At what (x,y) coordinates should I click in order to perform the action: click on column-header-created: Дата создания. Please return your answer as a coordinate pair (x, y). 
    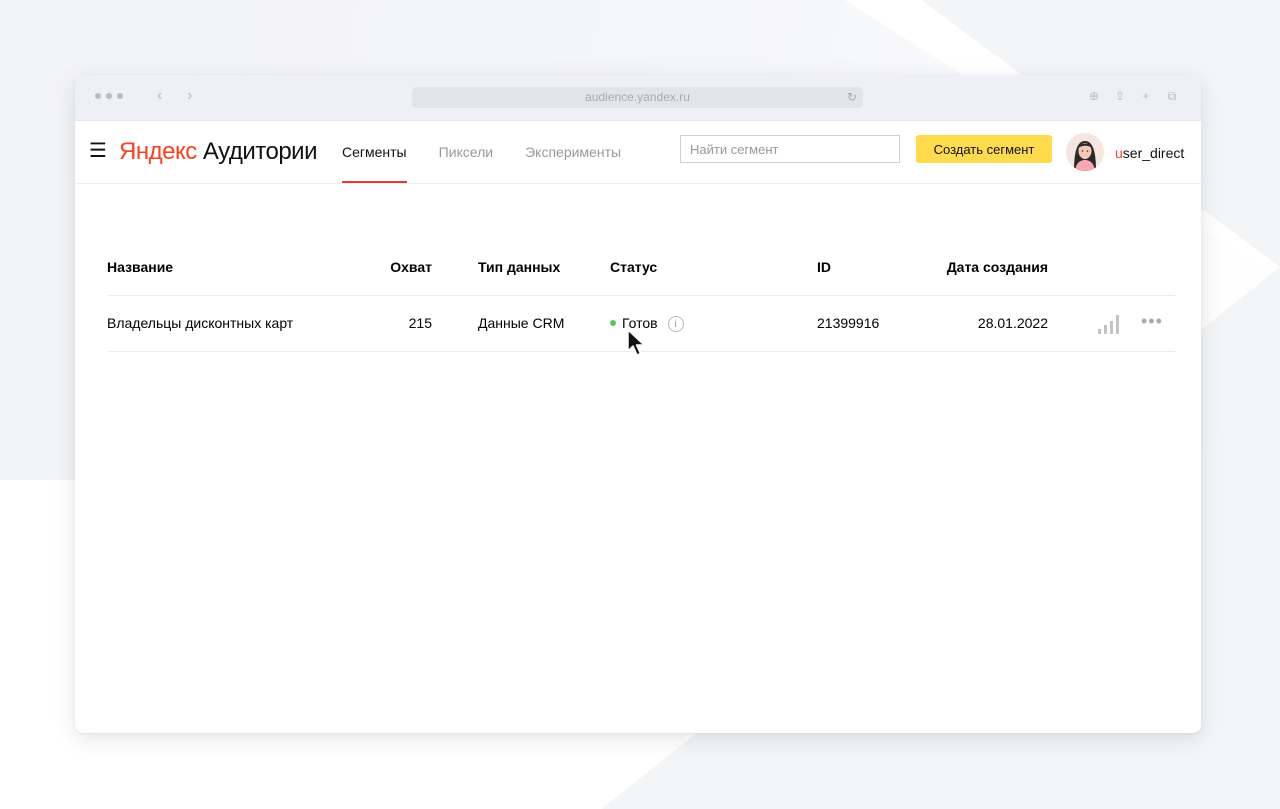
    Looking at the image, I should click on (997, 267).